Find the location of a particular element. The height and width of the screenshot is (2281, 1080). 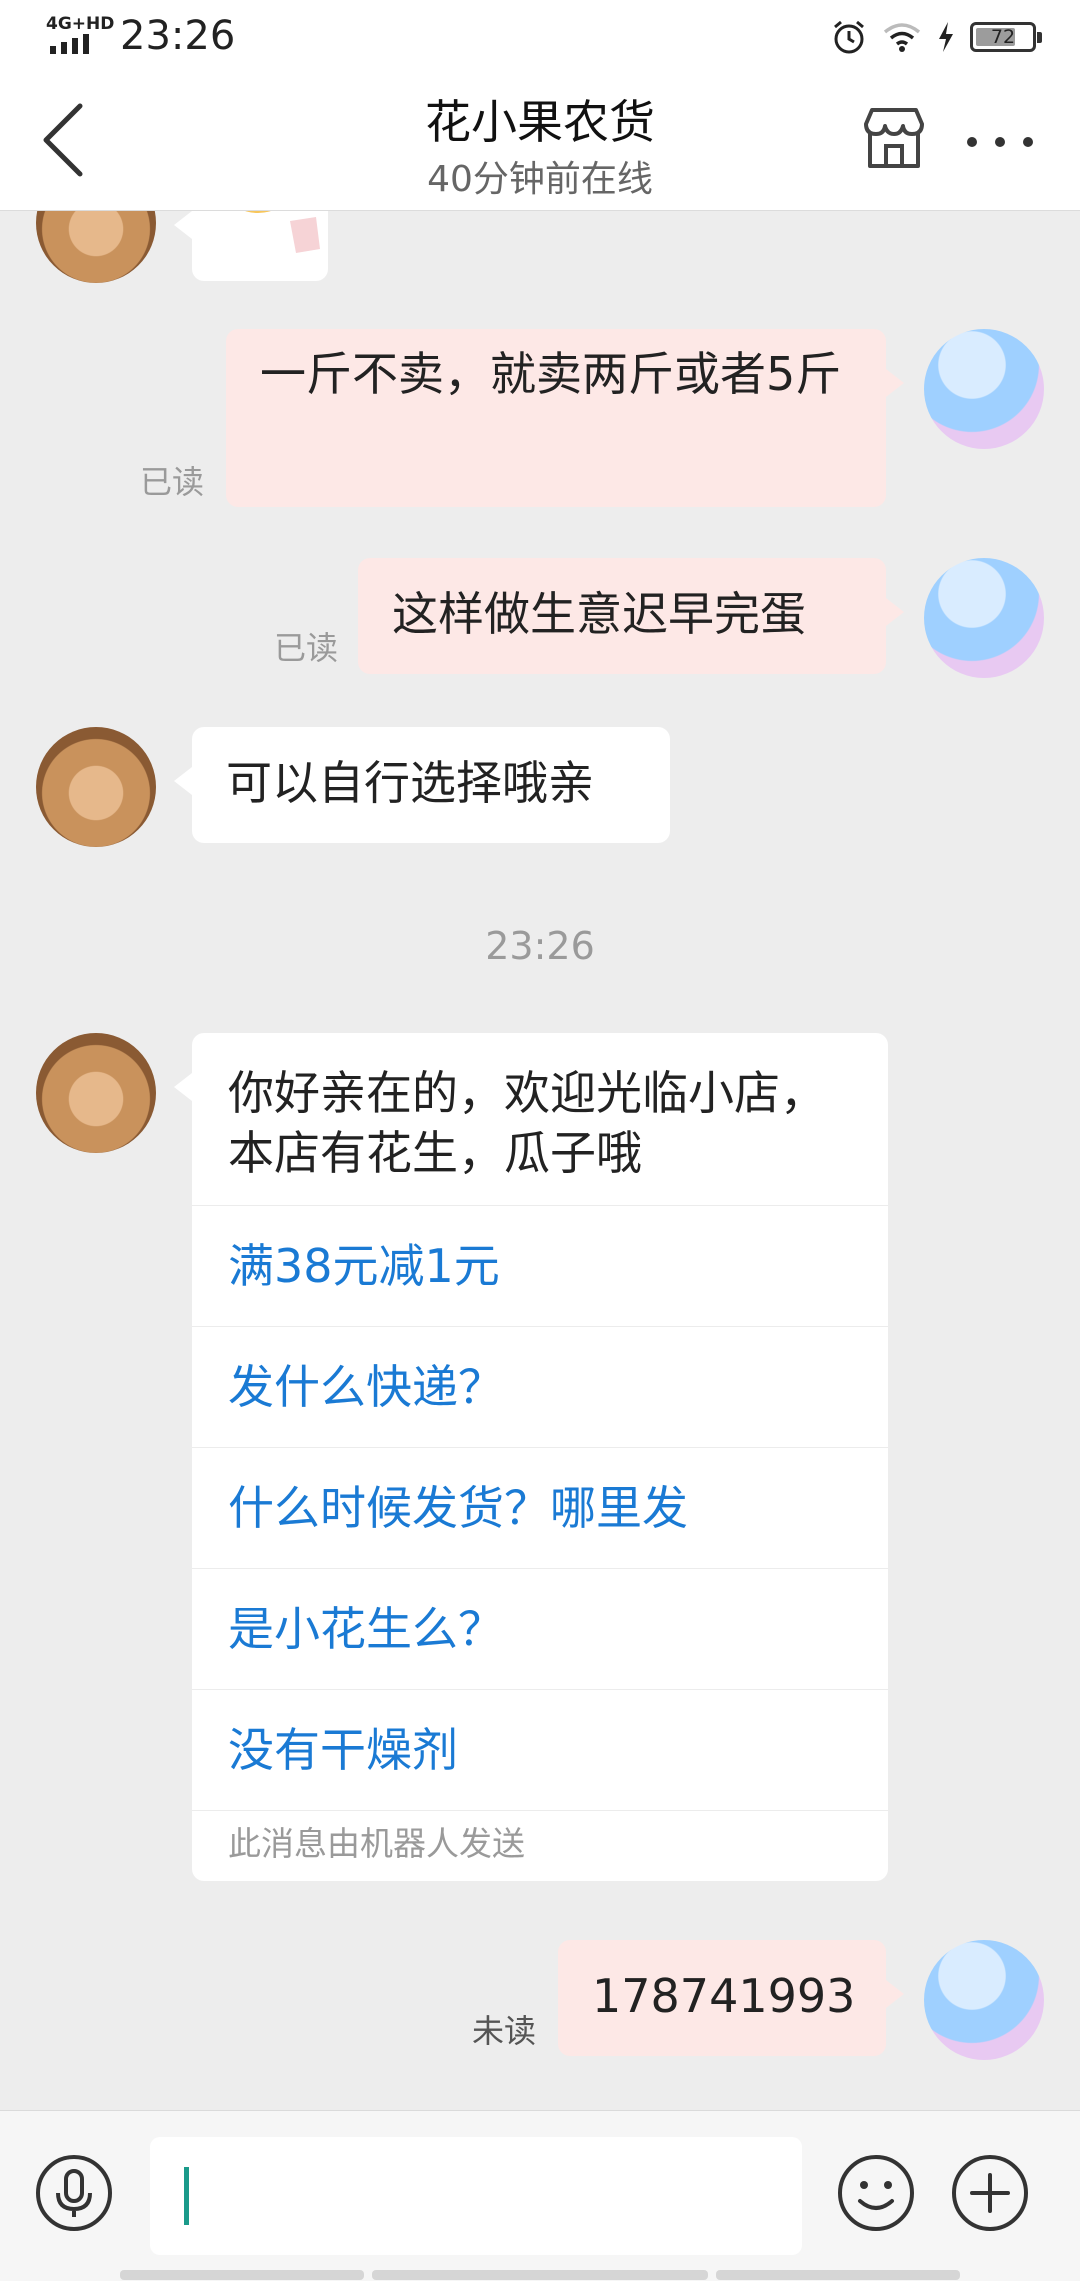

status-bar: 4G+HD 23:26 72 is located at coordinates (540, 36).